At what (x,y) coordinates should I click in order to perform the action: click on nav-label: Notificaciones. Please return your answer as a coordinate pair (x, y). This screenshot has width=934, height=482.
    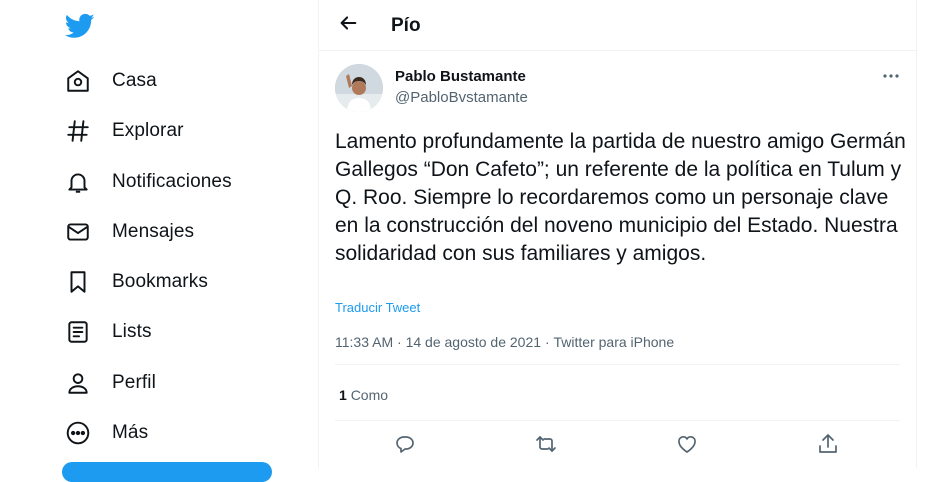
    Looking at the image, I should click on (172, 181).